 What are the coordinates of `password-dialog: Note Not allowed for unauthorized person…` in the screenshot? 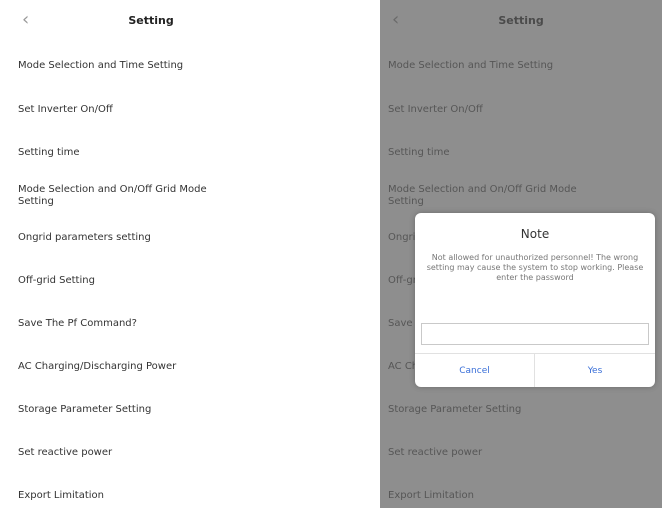 It's located at (535, 300).